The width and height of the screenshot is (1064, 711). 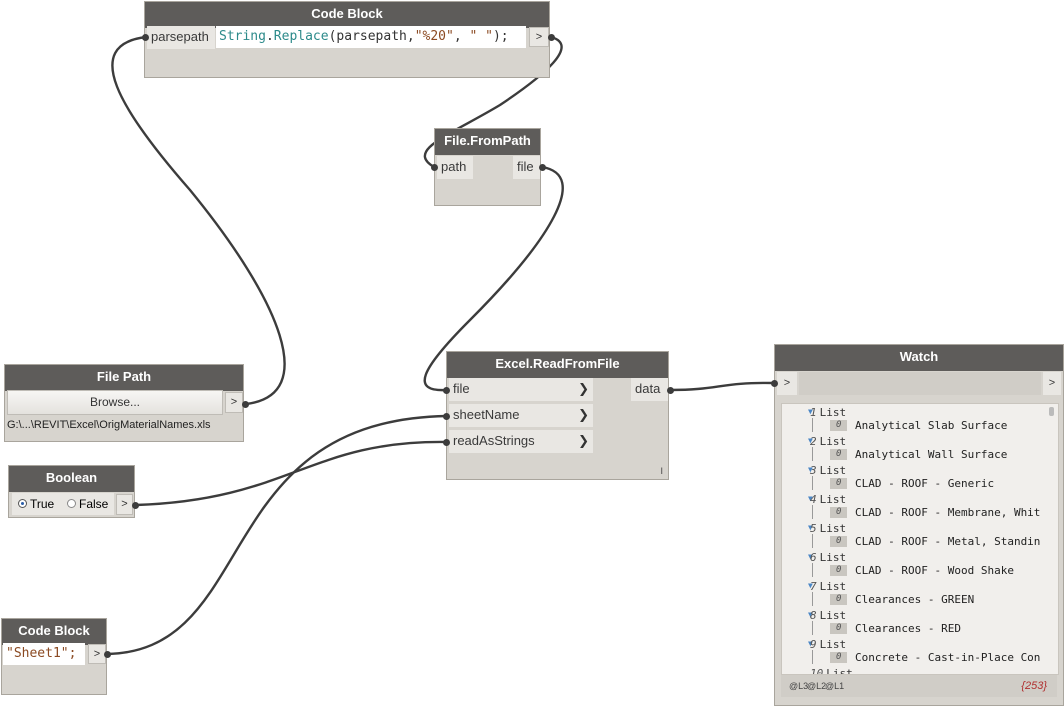 I want to click on file-from-path-node: File.FromPath path file, so click(x=487, y=167).